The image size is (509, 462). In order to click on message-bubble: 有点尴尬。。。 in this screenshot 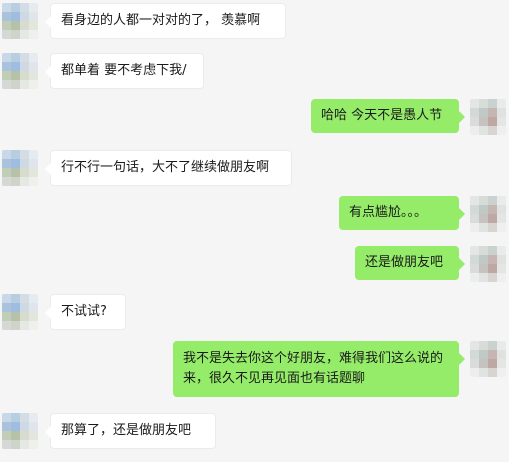, I will do `click(402, 213)`.